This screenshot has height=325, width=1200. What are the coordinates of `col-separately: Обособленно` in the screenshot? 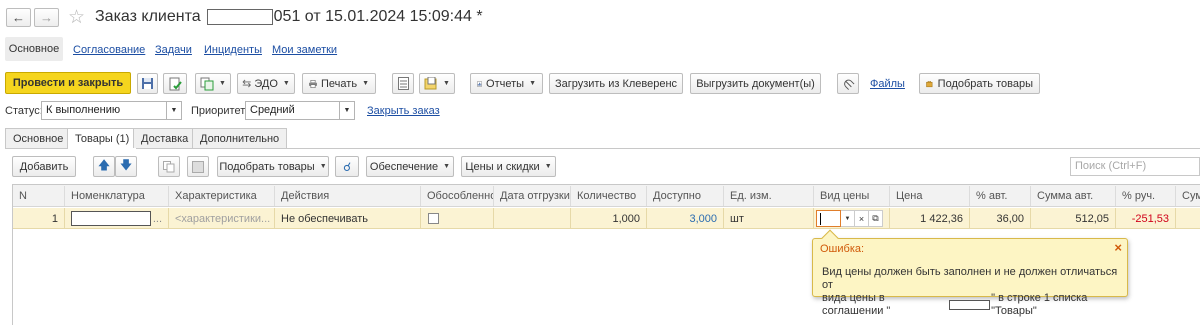 It's located at (456, 196).